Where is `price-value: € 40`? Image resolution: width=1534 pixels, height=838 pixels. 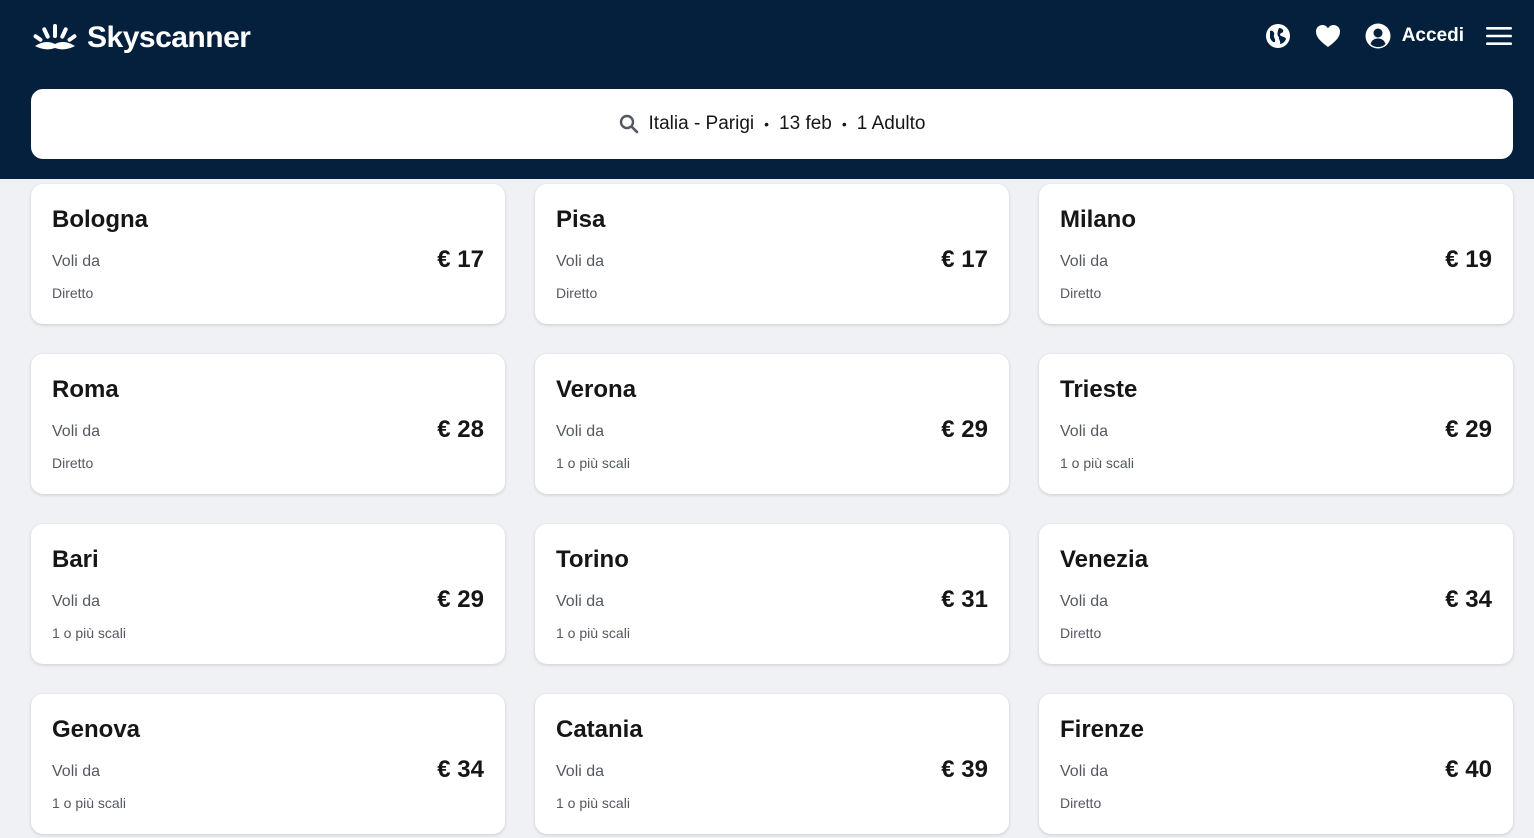
price-value: € 40 is located at coordinates (1468, 769).